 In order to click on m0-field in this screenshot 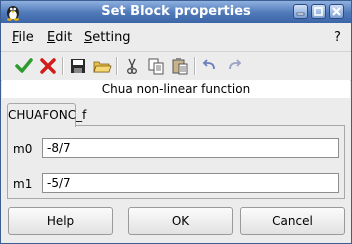, I will do `click(190, 148)`.